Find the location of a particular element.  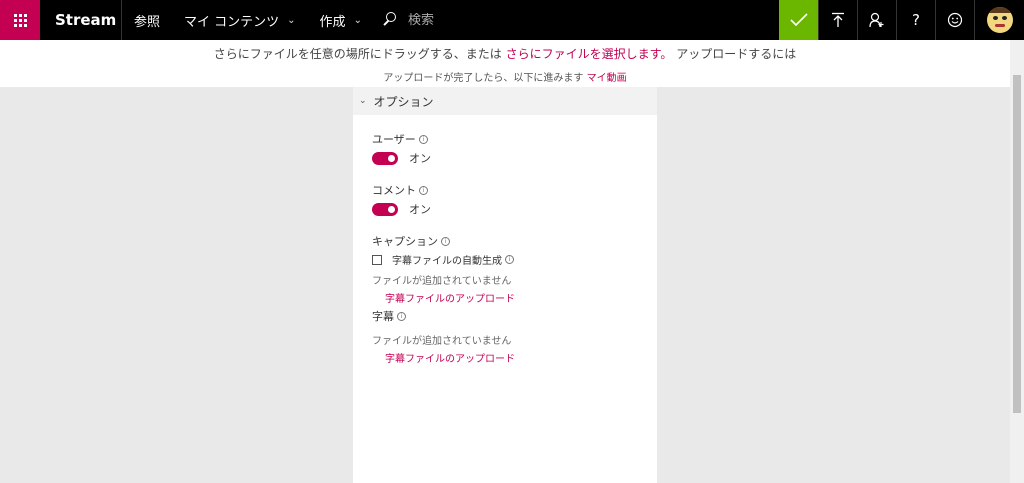

options-title: オプション is located at coordinates (403, 101).